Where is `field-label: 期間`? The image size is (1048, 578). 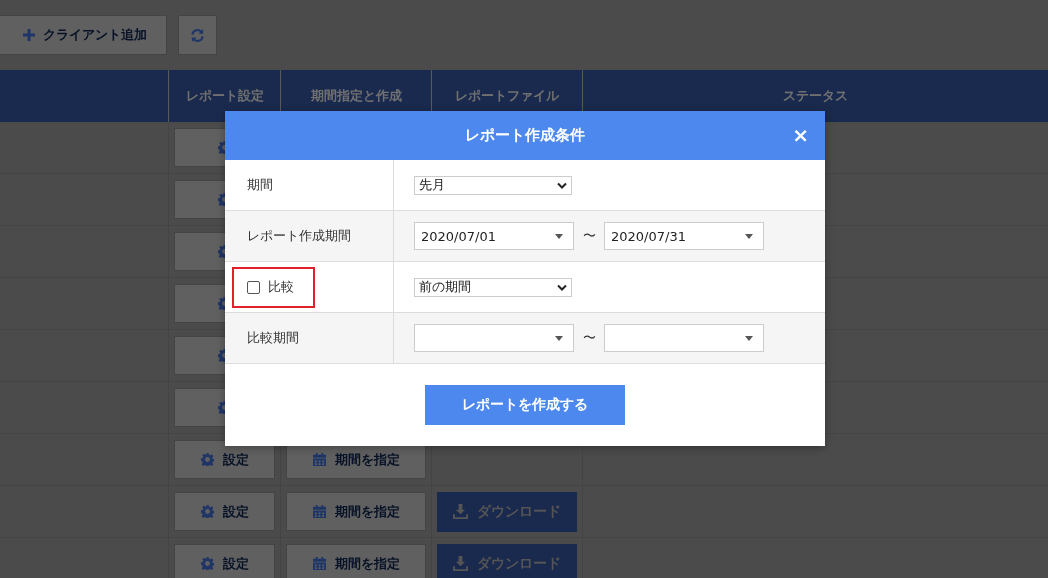 field-label: 期間 is located at coordinates (260, 185).